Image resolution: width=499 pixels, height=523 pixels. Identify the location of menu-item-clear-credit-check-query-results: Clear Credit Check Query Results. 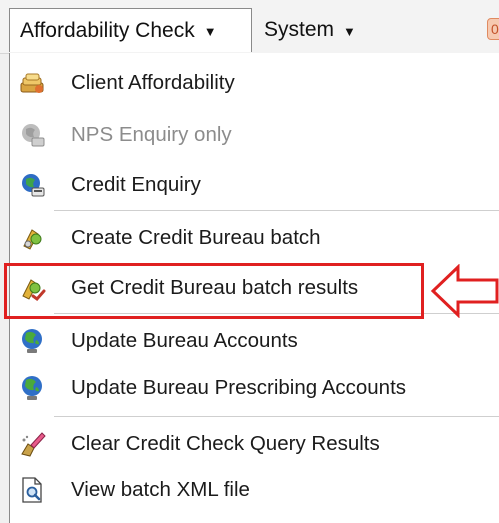
(254, 444).